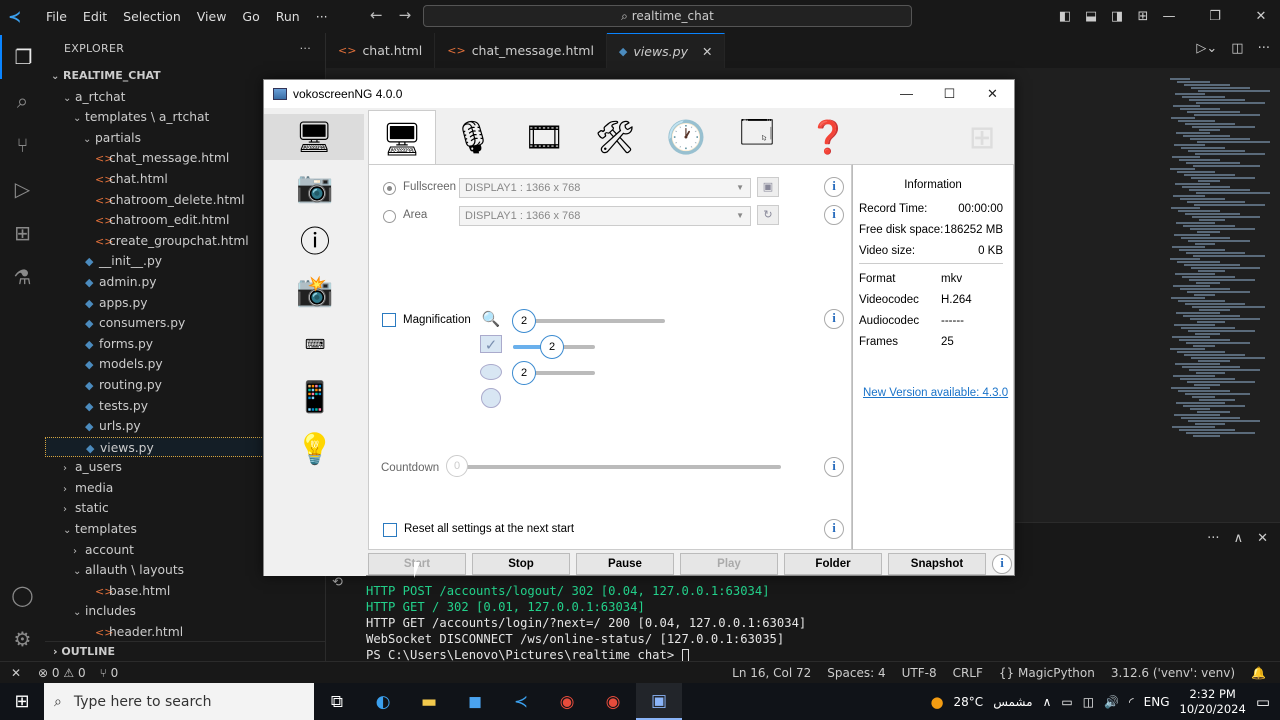  I want to click on task-view-icon: ⧉, so click(337, 701).